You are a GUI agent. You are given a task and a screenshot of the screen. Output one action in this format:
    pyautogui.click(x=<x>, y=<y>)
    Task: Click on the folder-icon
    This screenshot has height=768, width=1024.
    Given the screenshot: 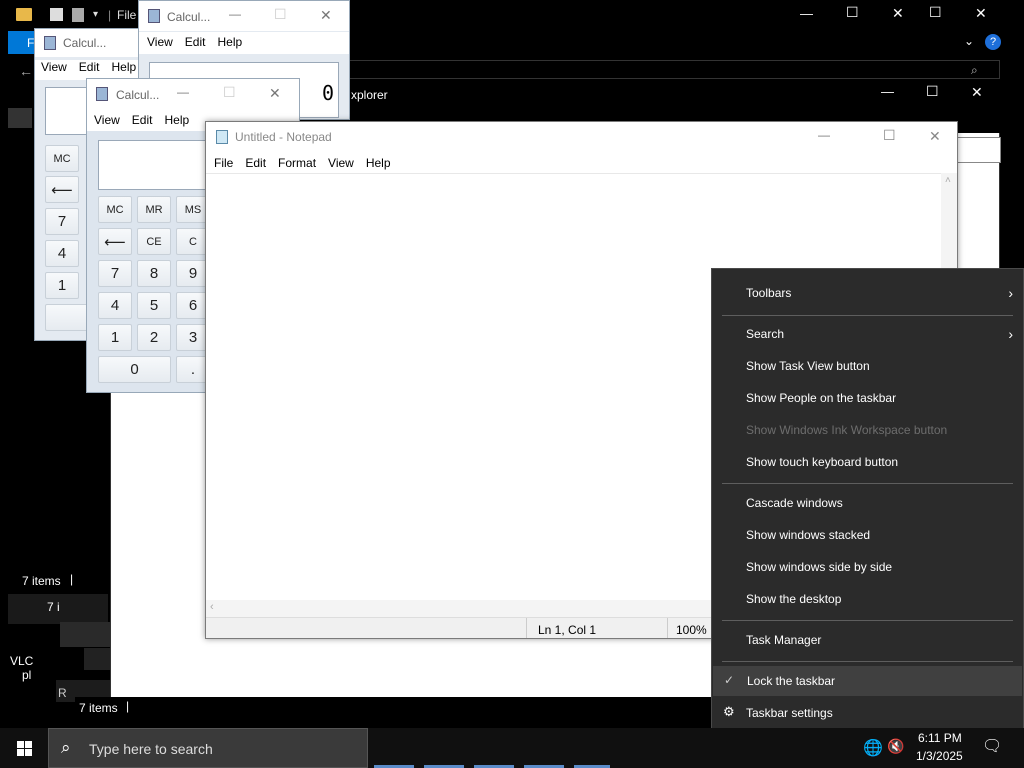 What is the action you would take?
    pyautogui.click(x=24, y=14)
    